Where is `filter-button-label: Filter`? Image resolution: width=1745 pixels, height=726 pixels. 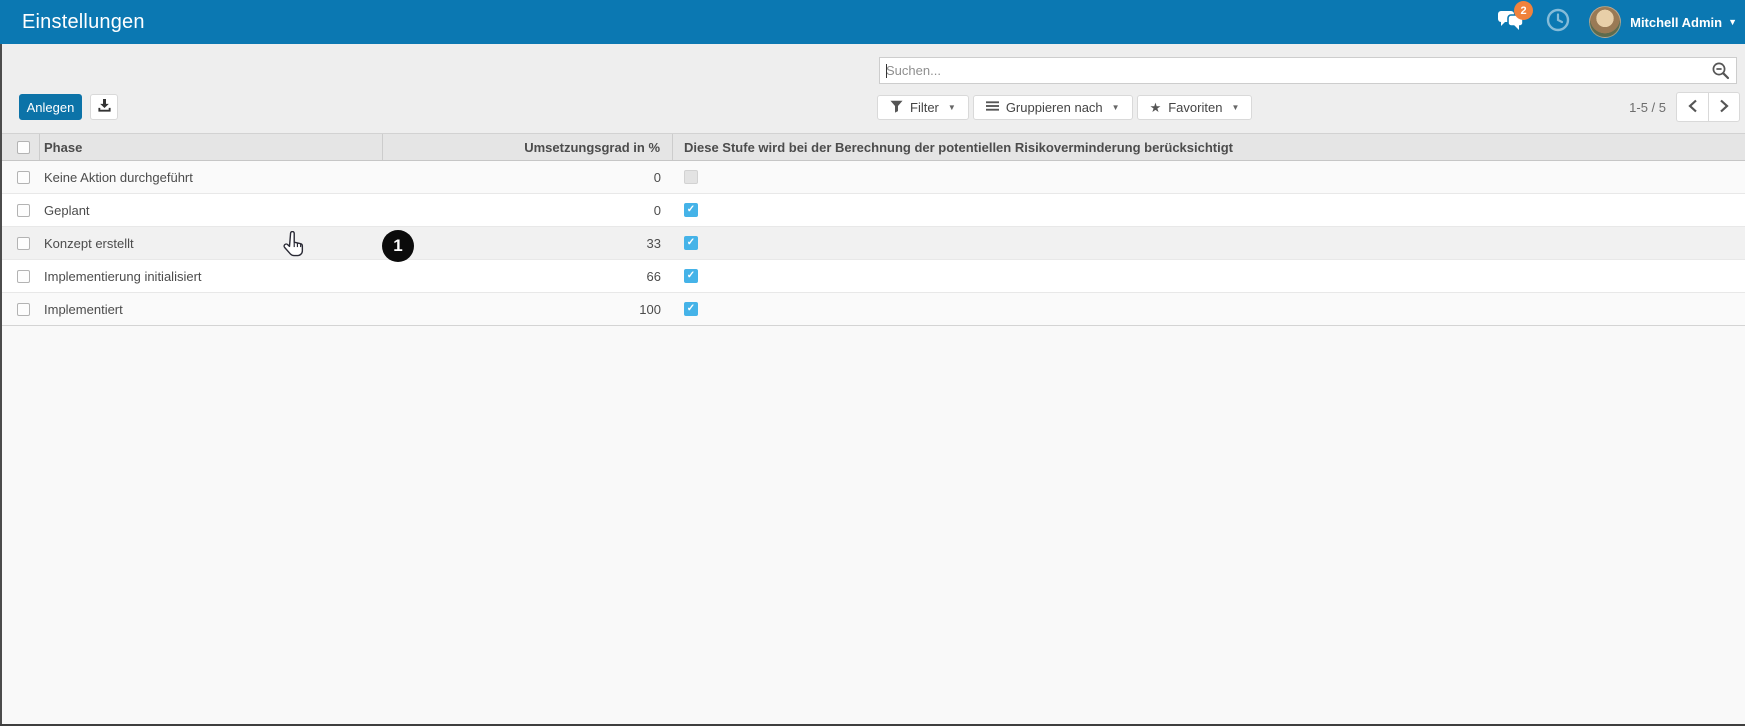
filter-button-label: Filter is located at coordinates (924, 107).